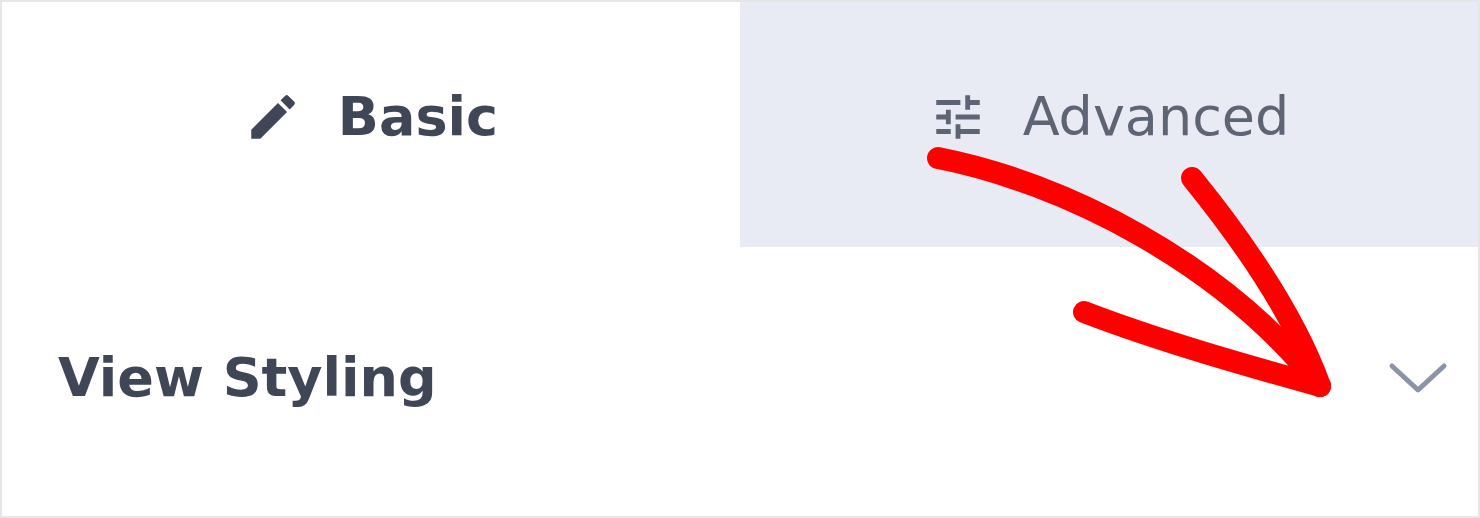 The width and height of the screenshot is (1480, 518). I want to click on section-title: View Styling, so click(247, 377).